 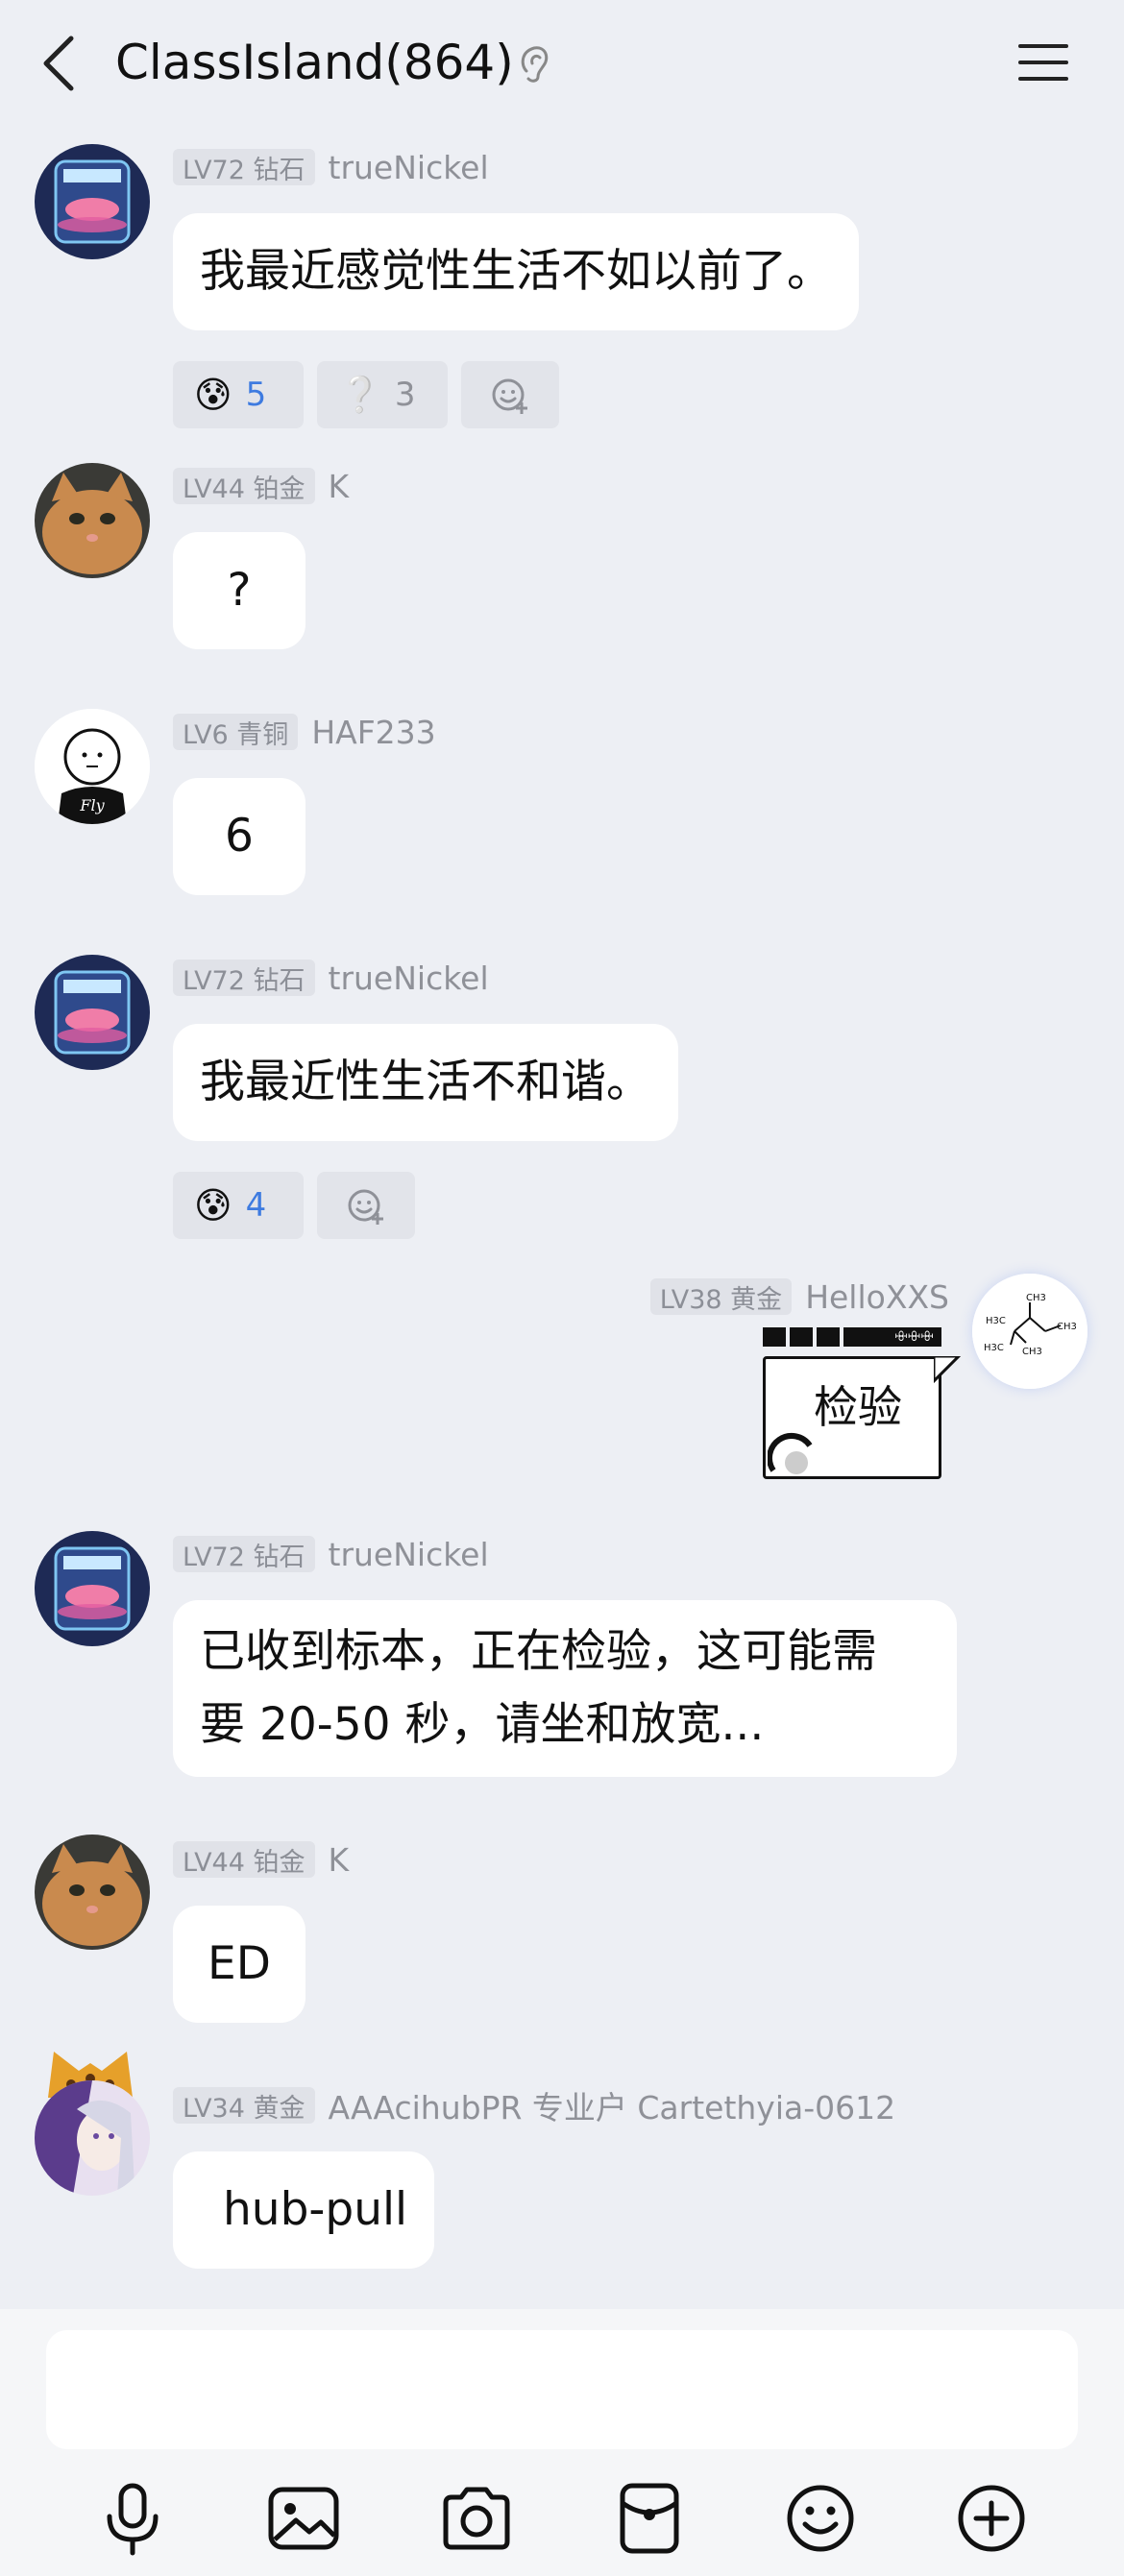 I want to click on red-packet-icon, so click(x=649, y=2518).